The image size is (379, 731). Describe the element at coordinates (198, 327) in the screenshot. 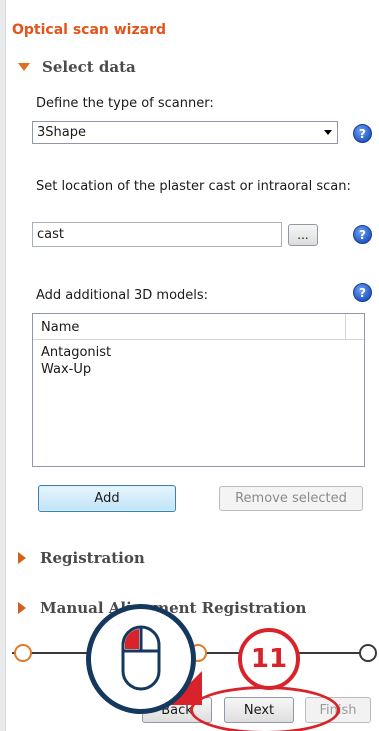

I see `models-list-header: Name` at that location.